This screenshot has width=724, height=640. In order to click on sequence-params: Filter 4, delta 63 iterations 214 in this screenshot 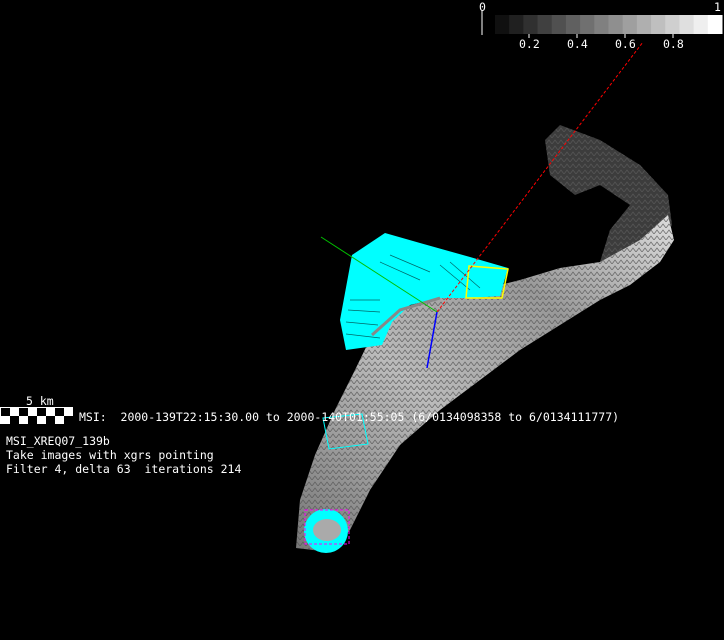, I will do `click(124, 469)`.